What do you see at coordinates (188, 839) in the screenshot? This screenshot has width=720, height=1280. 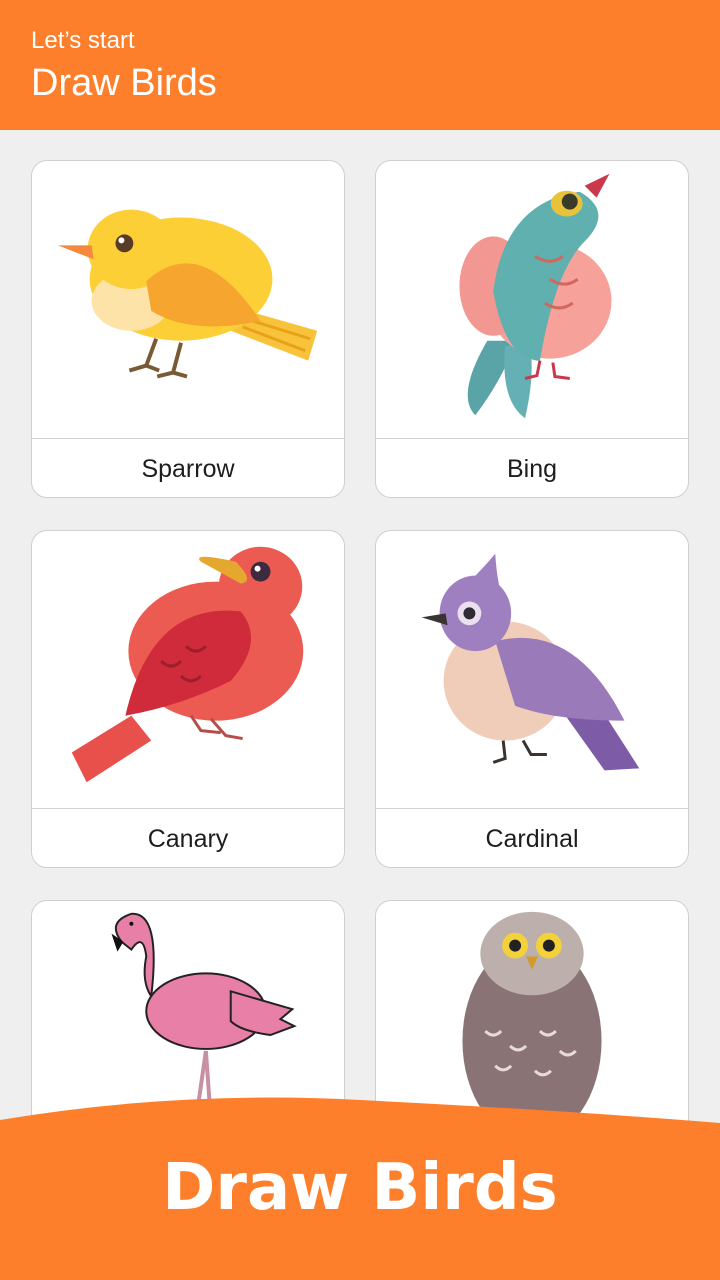 I see `bird-label: Canary` at bounding box center [188, 839].